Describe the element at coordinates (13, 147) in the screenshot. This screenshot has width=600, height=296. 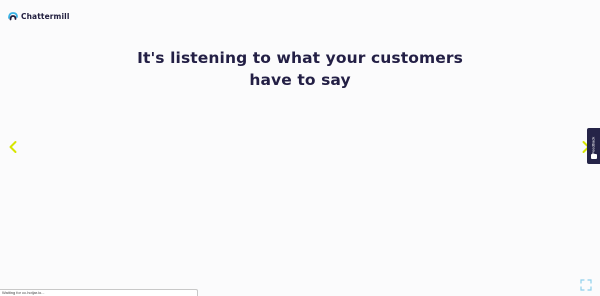
I see `chevron-left-icon` at that location.